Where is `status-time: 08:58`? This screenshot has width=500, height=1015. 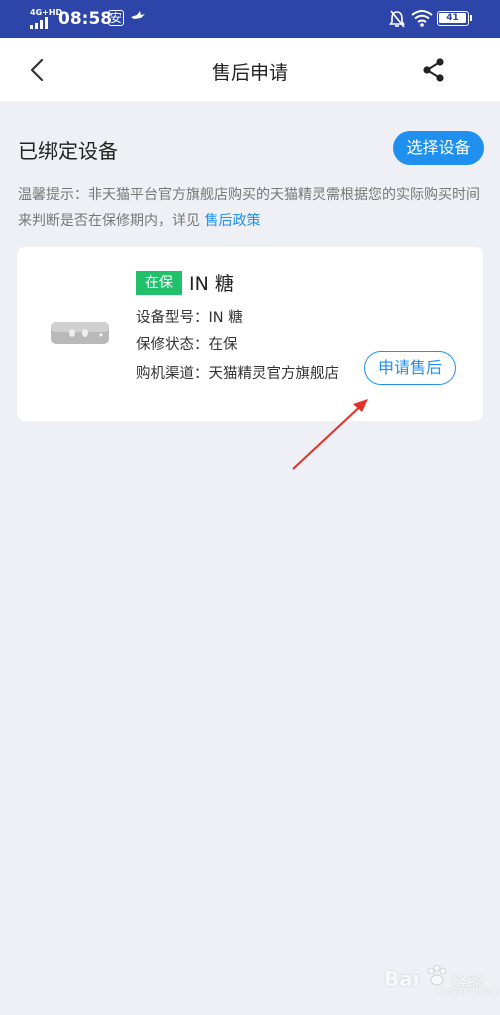 status-time: 08:58 is located at coordinates (85, 19).